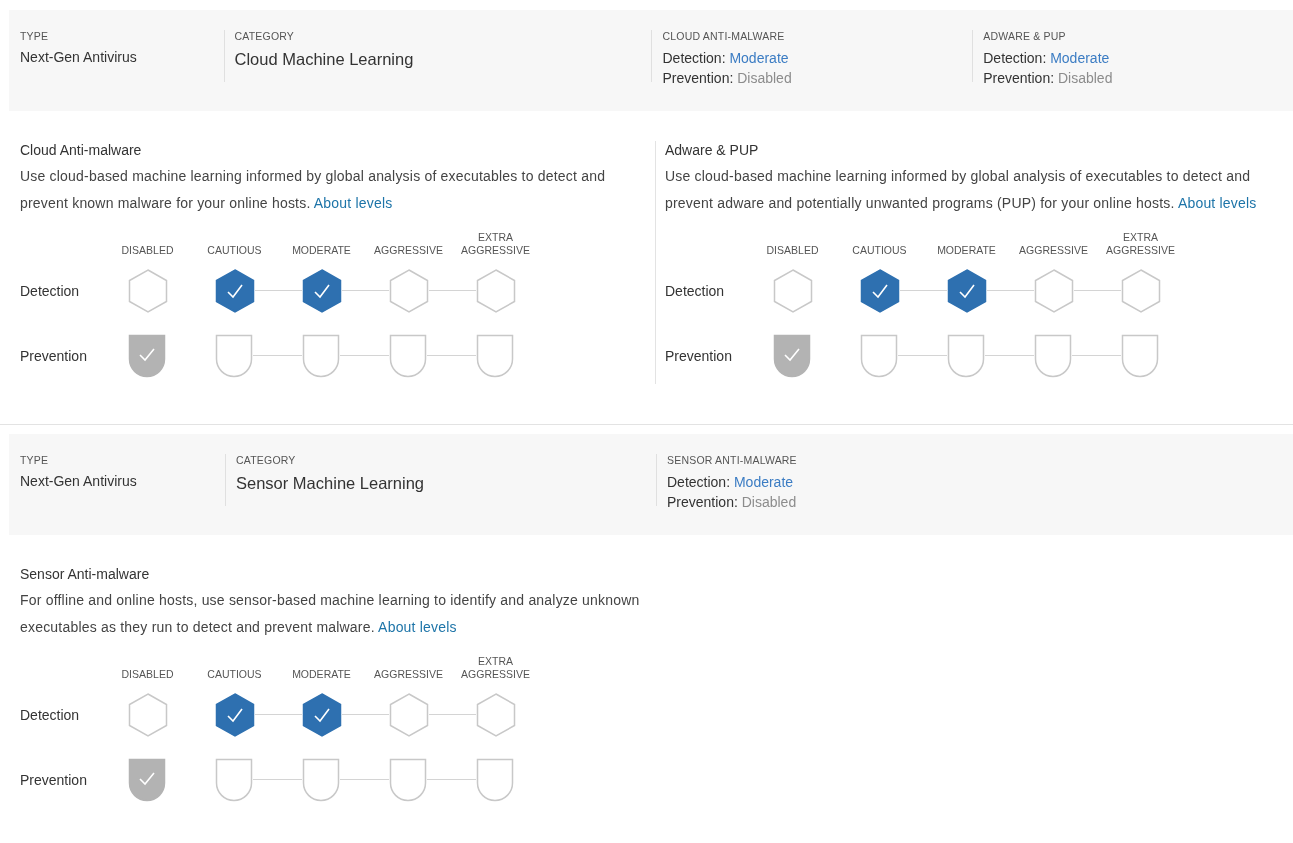 This screenshot has width=1293, height=843. I want to click on setting-title: Cloud Anti-malware, so click(81, 150).